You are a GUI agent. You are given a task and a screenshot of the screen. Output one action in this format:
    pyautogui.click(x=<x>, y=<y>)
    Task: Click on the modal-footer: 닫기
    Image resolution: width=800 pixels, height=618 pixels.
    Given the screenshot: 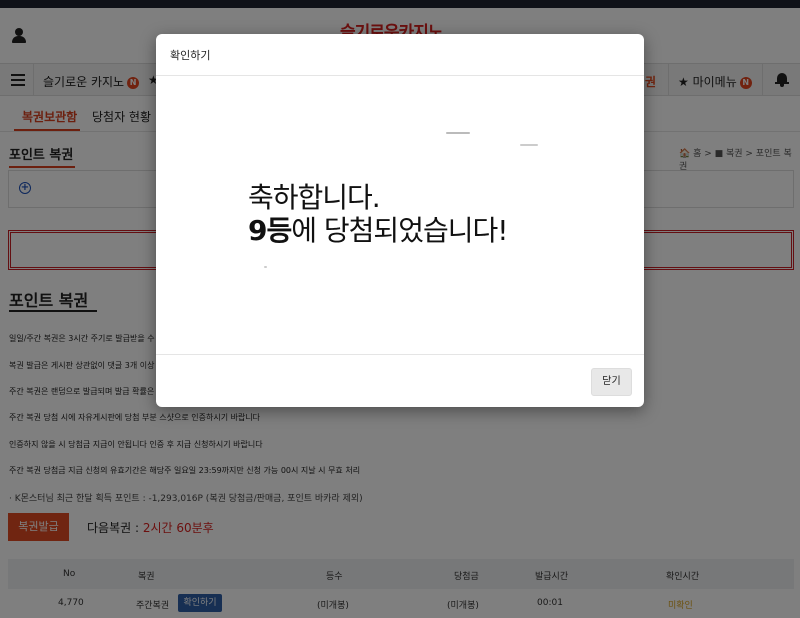 What is the action you would take?
    pyautogui.click(x=400, y=380)
    